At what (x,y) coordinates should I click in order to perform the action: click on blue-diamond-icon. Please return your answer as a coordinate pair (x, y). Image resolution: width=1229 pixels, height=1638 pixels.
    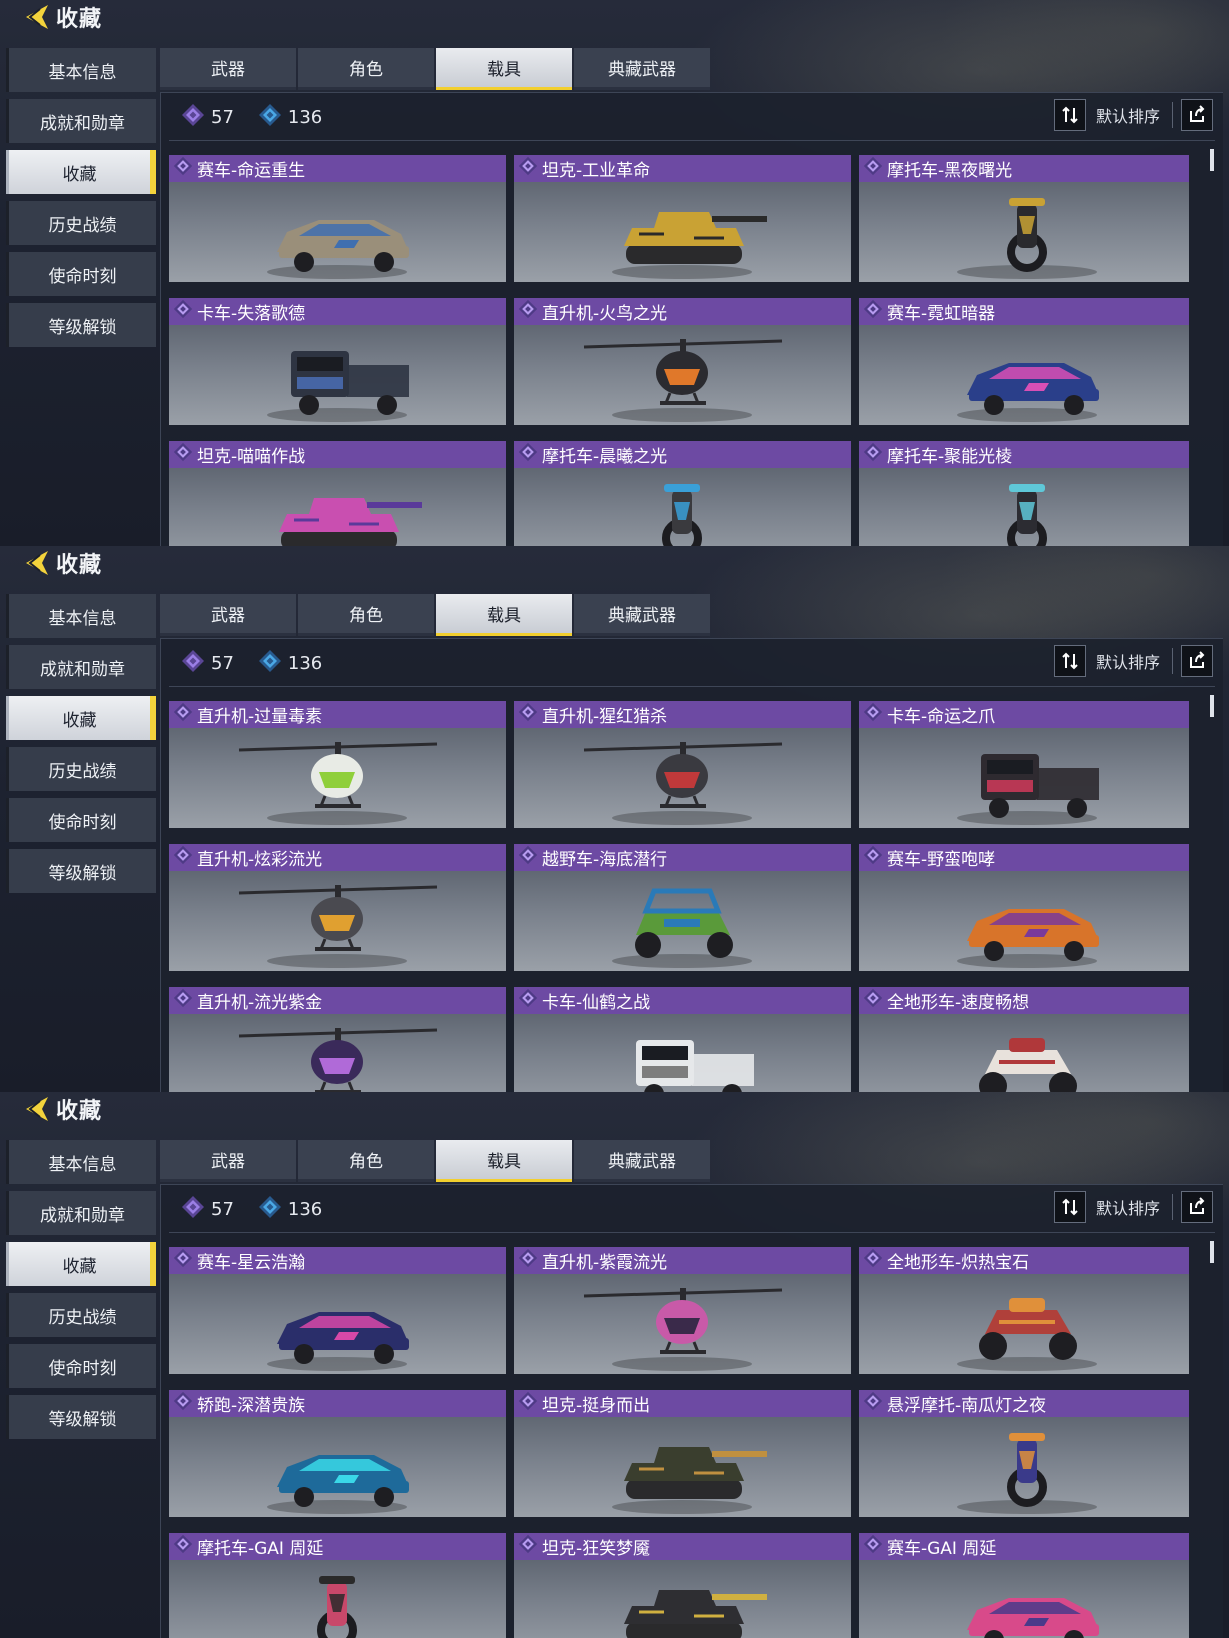
    Looking at the image, I should click on (270, 1209).